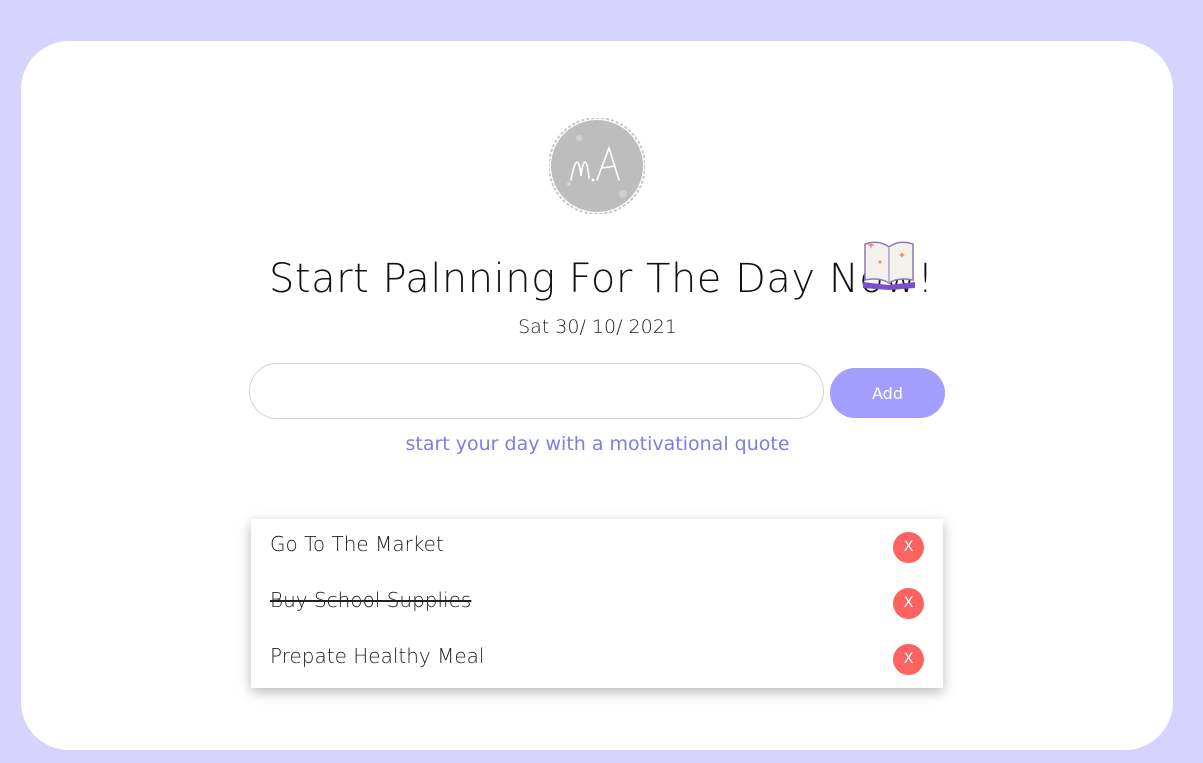  Describe the element at coordinates (889, 265) in the screenshot. I see `open-book-icon` at that location.